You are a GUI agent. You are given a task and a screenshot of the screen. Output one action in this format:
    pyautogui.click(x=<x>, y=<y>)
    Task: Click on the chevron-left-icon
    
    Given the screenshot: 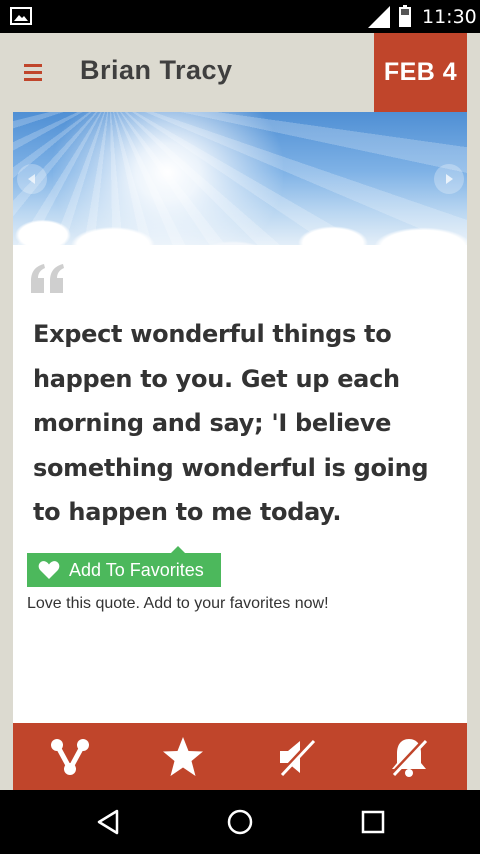 What is the action you would take?
    pyautogui.click(x=32, y=179)
    